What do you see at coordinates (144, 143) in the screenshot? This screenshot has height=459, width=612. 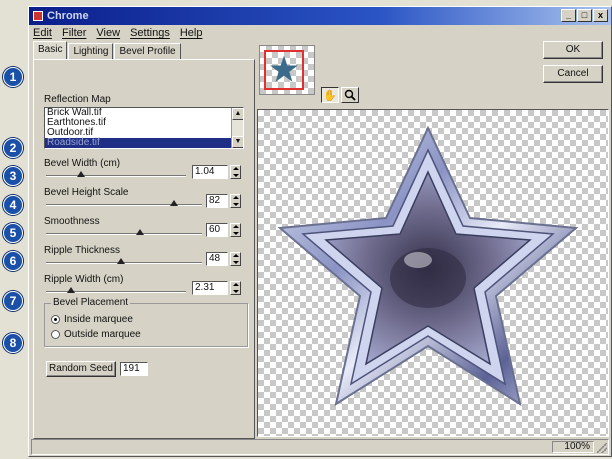 I see `list-item-selected: Roadside.tif` at bounding box center [144, 143].